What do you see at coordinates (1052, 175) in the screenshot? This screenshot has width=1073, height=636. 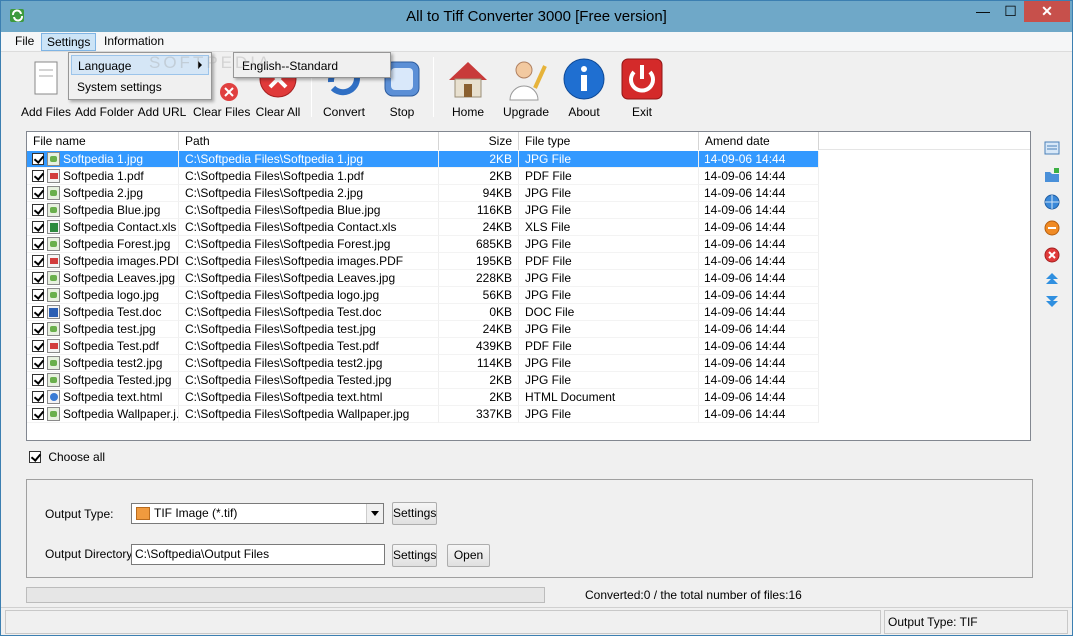 I see `add-folder-small-icon` at bounding box center [1052, 175].